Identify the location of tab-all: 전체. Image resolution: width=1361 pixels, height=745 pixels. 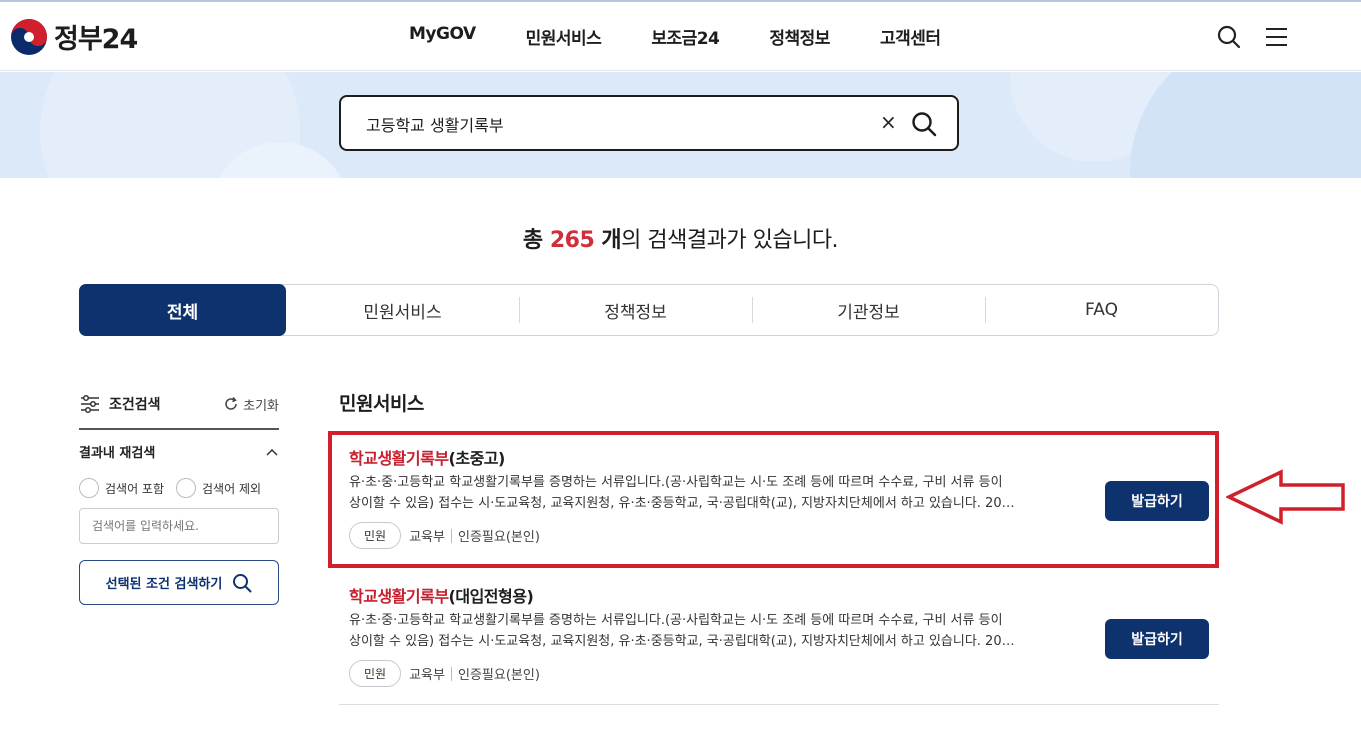
(182, 310).